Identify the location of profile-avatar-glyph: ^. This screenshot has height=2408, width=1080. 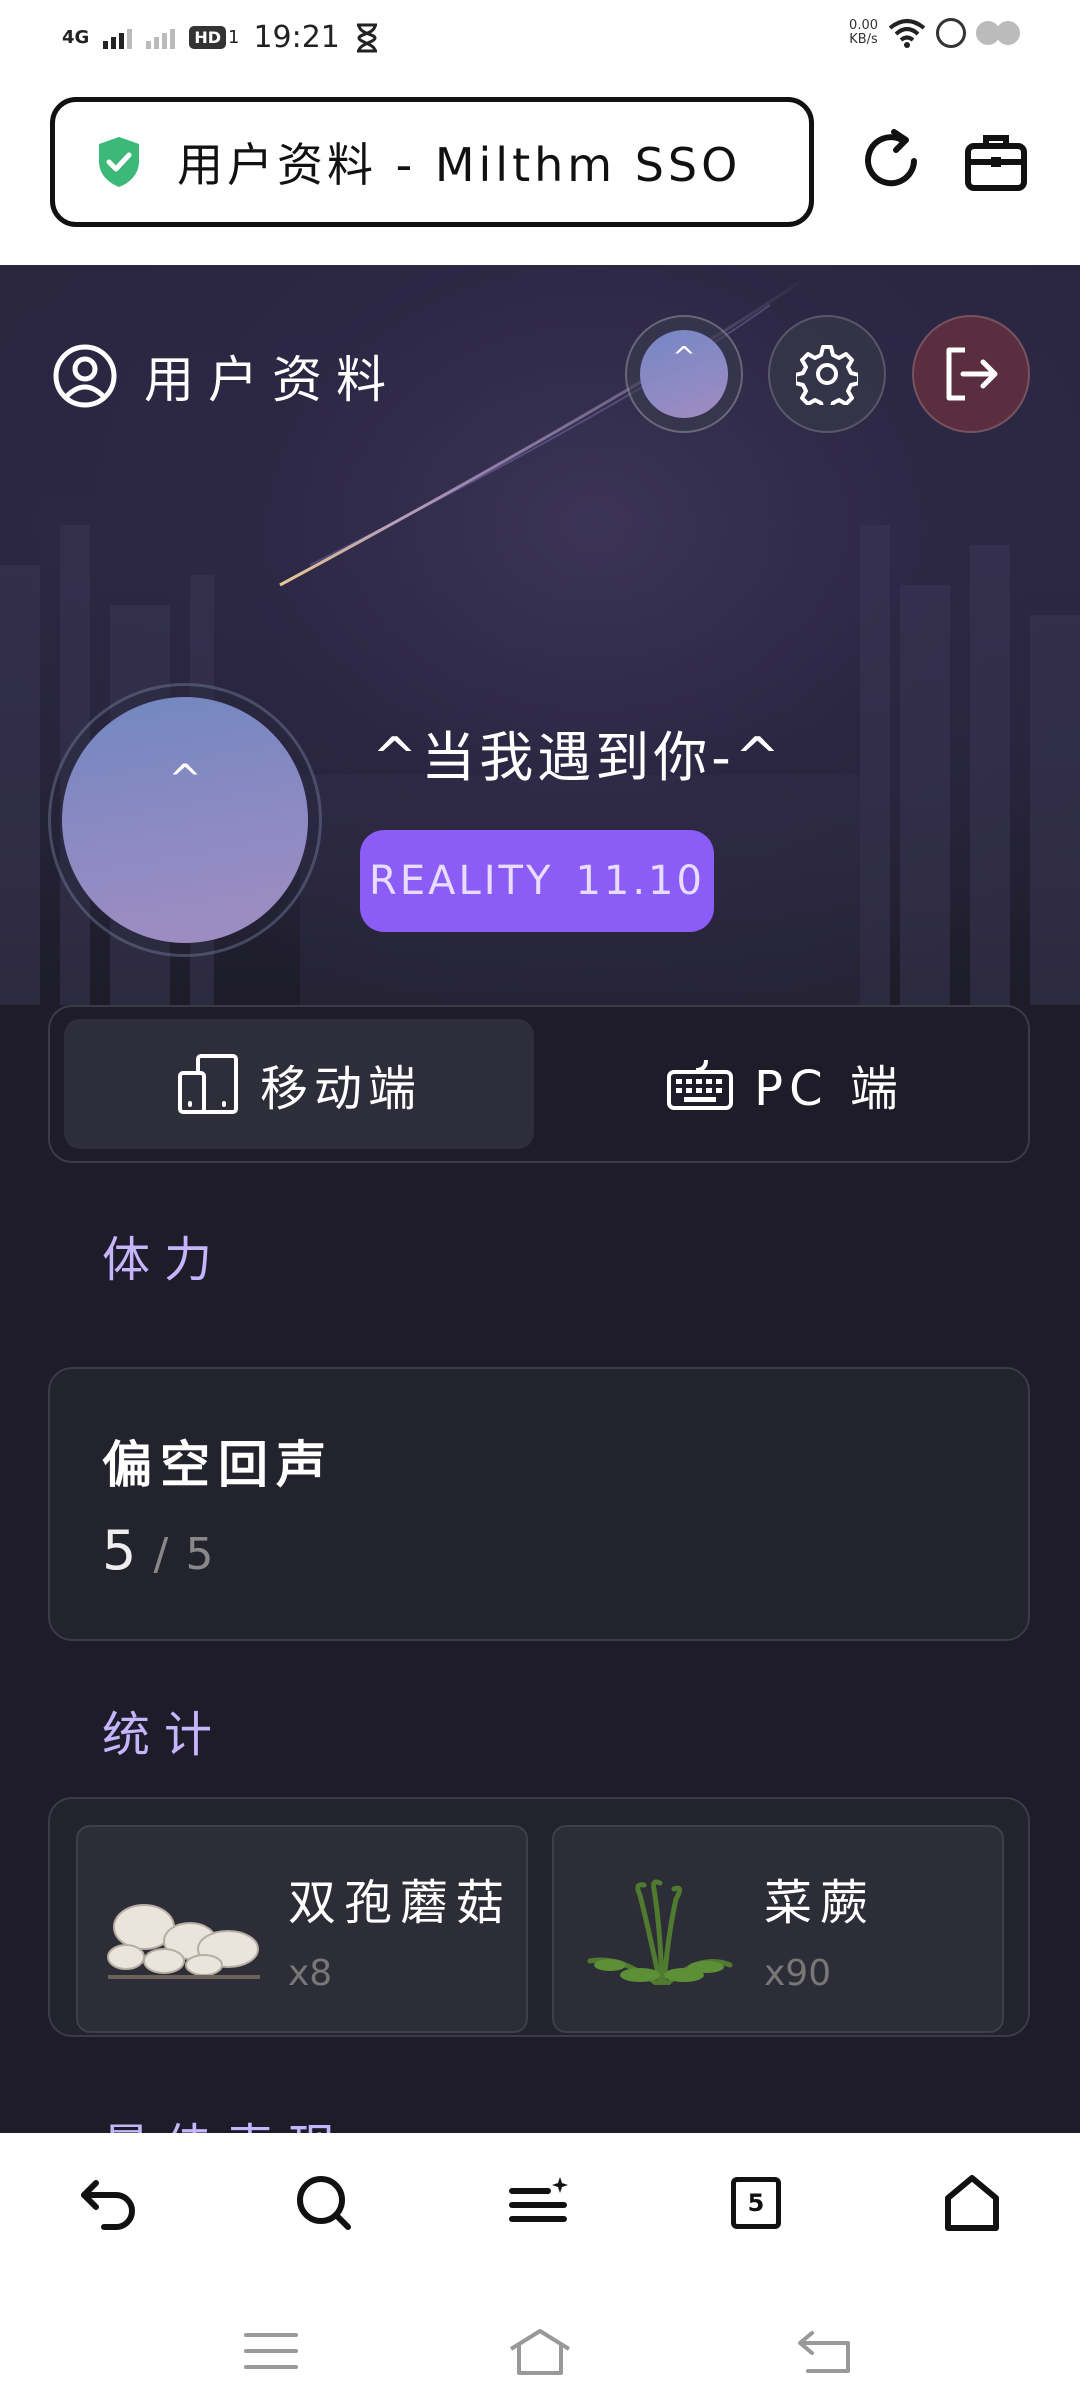
(185, 820).